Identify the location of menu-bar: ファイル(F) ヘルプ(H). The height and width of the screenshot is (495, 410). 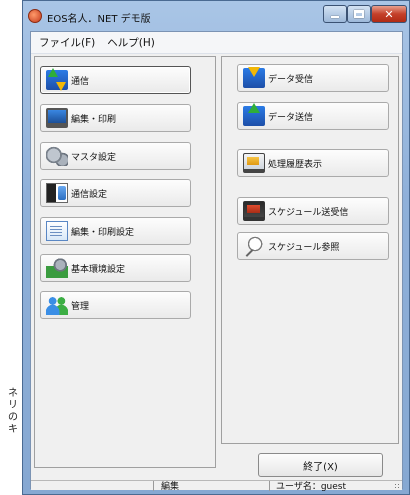
(216, 43).